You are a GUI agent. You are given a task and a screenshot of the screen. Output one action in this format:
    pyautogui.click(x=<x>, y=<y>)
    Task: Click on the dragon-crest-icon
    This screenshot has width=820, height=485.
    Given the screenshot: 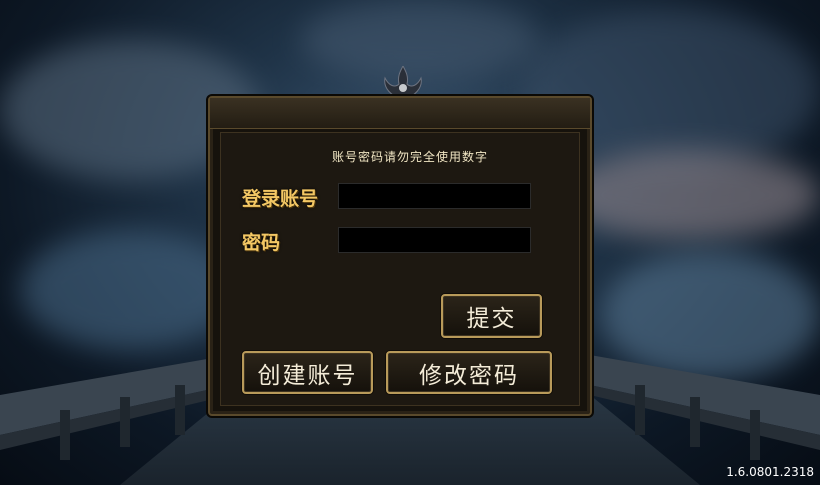 What is the action you would take?
    pyautogui.click(x=403, y=83)
    